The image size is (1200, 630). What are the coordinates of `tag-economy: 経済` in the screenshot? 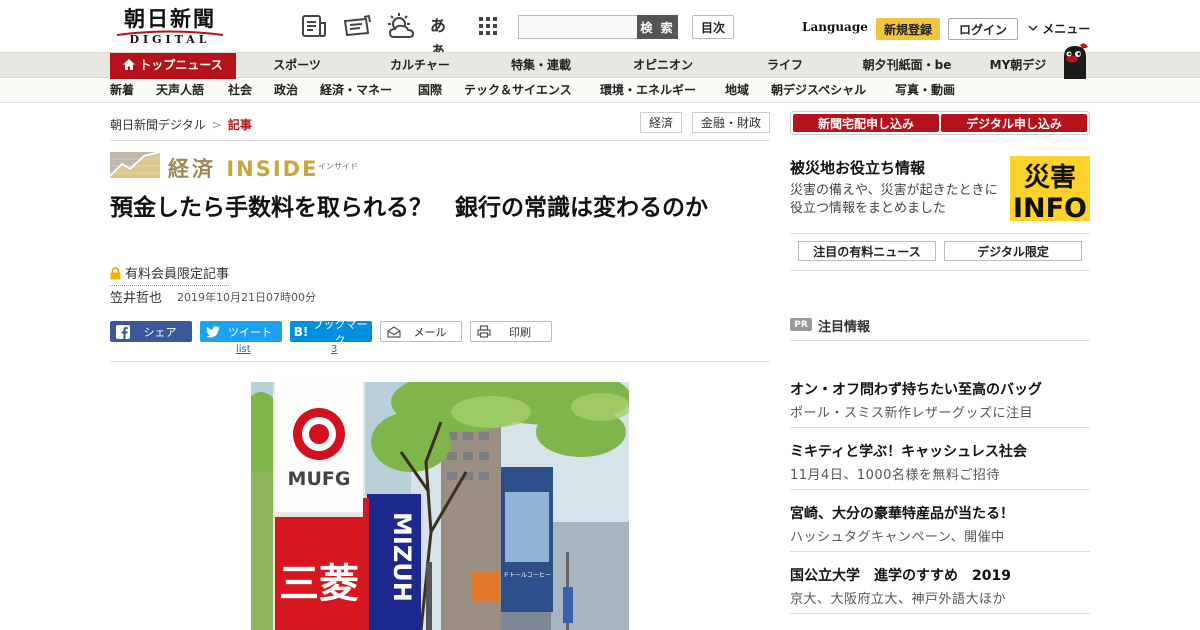 It's located at (661, 122).